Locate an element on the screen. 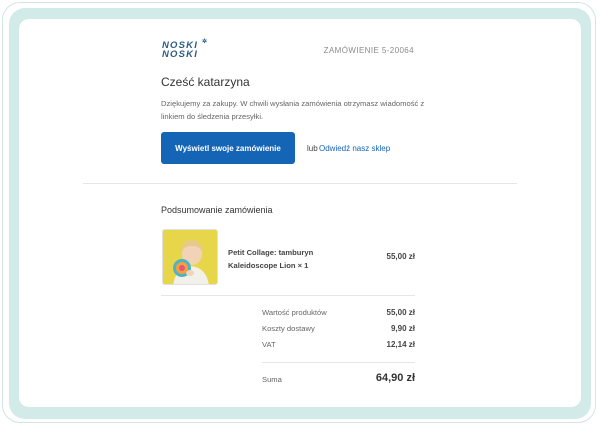 This screenshot has width=600, height=427. view-order-button: Wyświetl swoje zamówienie is located at coordinates (228, 148).